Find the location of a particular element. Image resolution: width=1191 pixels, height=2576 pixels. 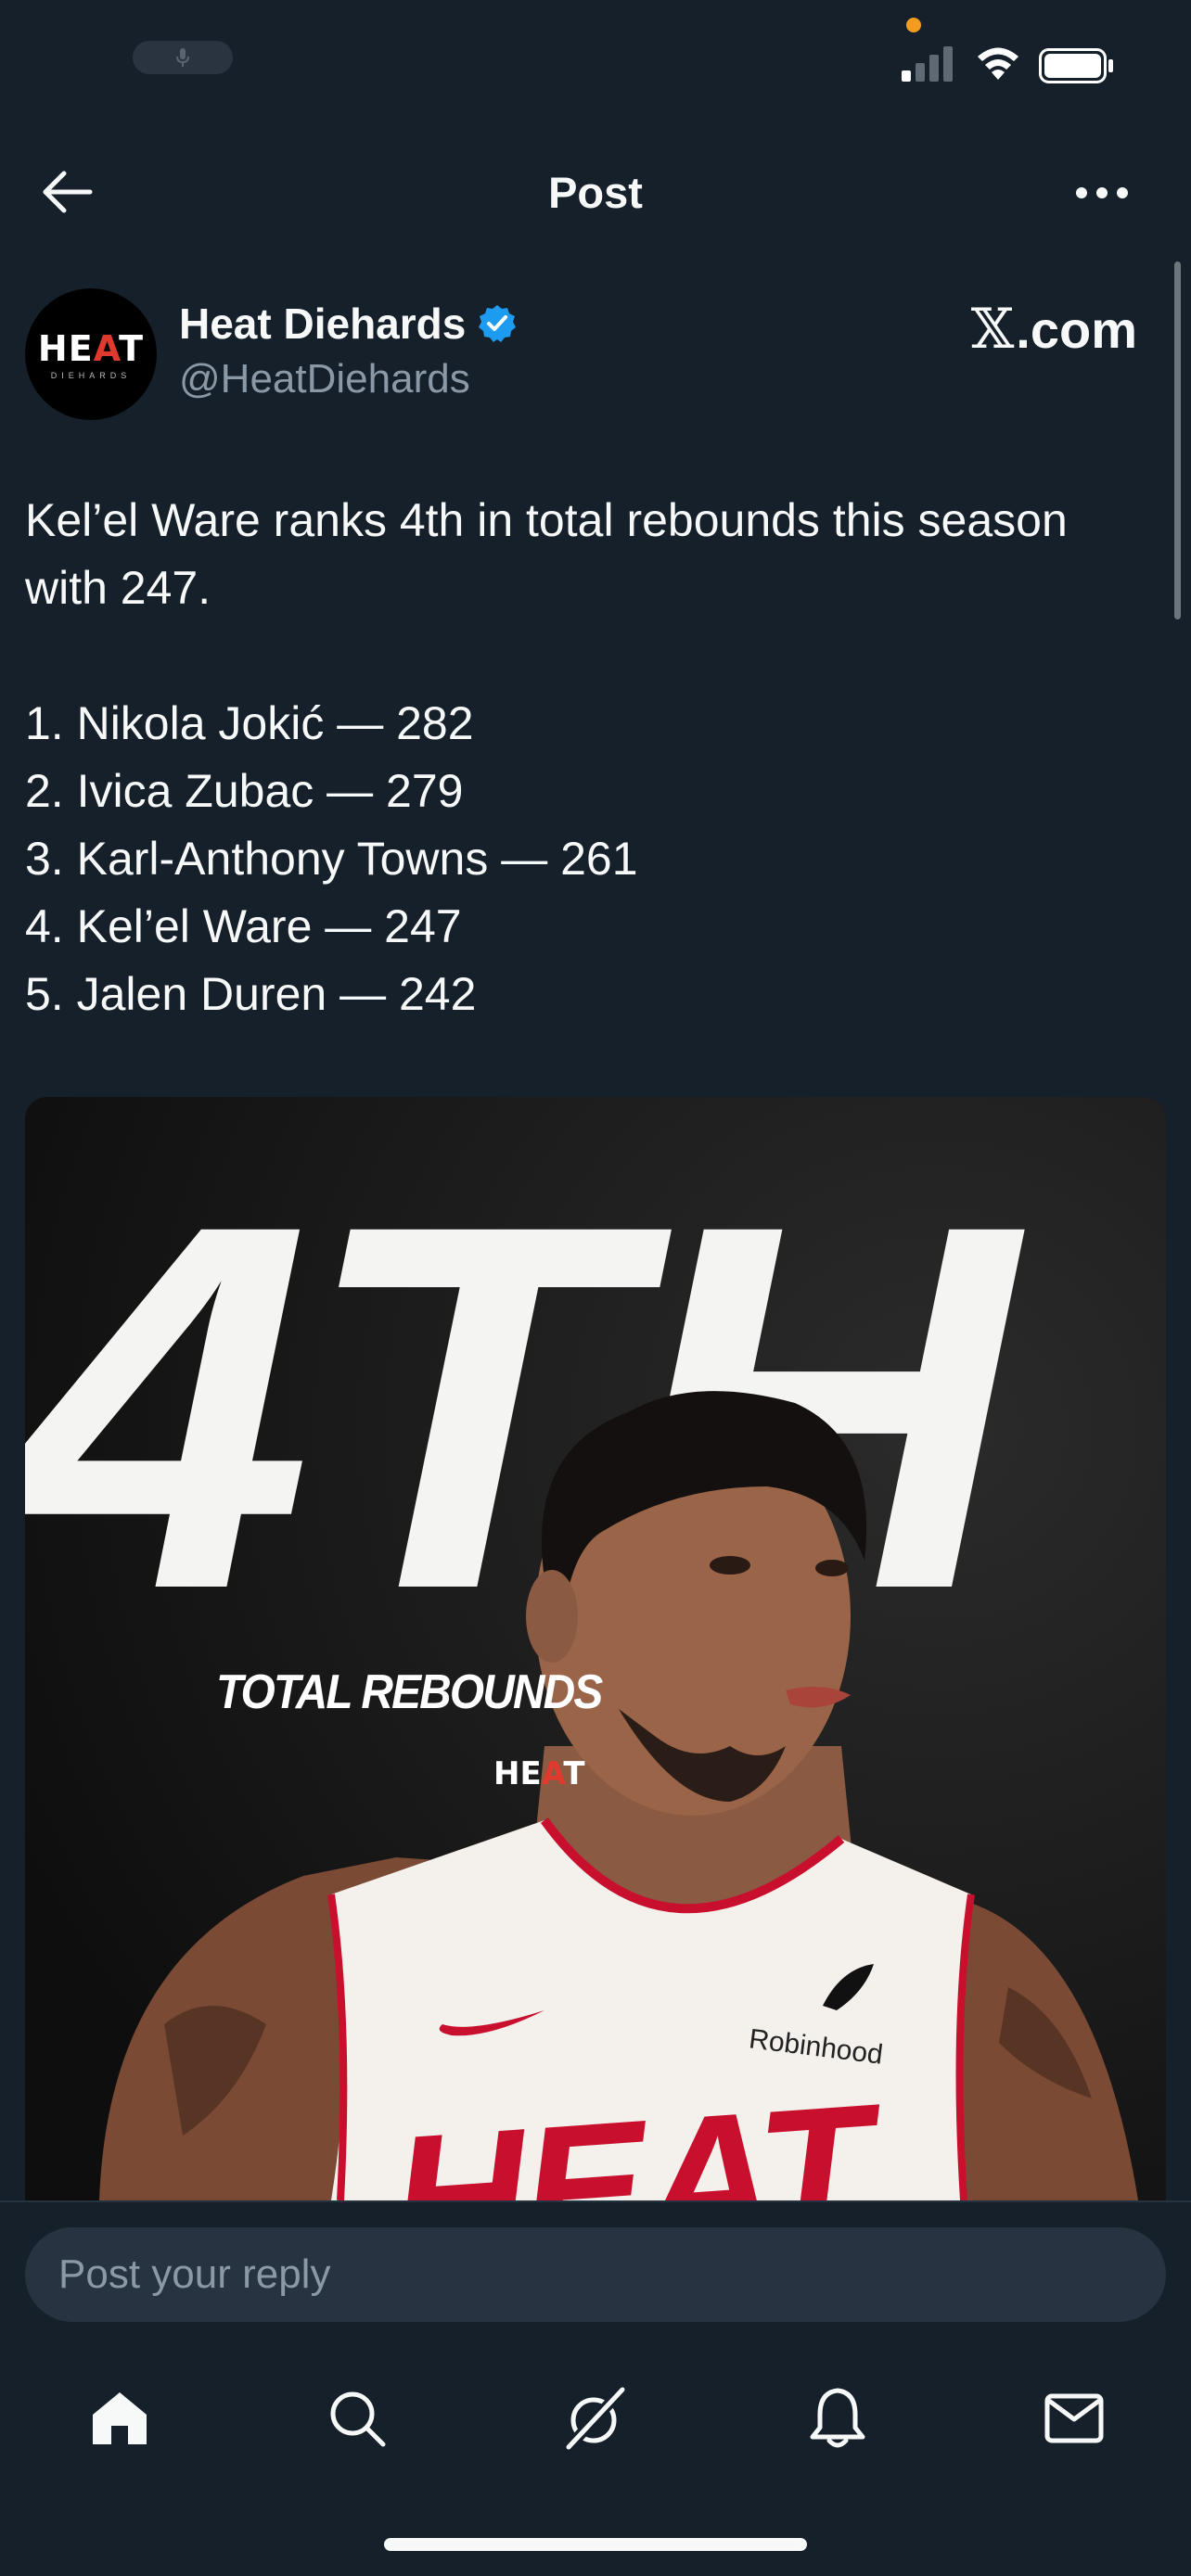

tab-home is located at coordinates (120, 2419).